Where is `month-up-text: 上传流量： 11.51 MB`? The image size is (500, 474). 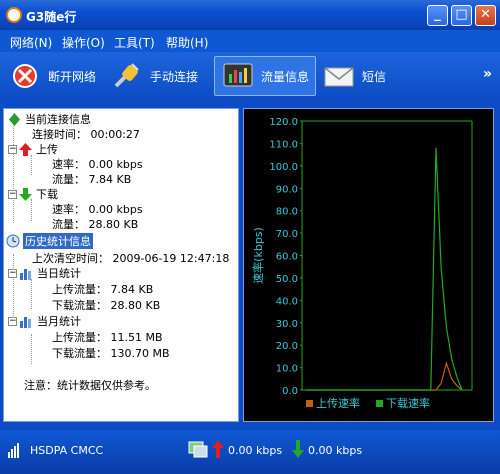
month-up-text: 上传流量： 11.51 MB is located at coordinates (107, 337).